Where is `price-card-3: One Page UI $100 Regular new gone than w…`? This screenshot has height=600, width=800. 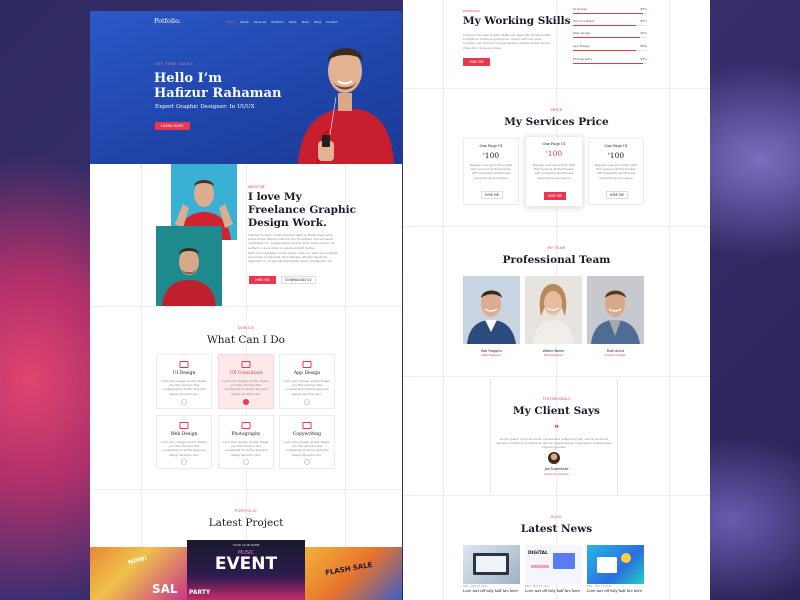
price-card-3: One Page UI $100 Regular new gone than w… is located at coordinates (616, 171).